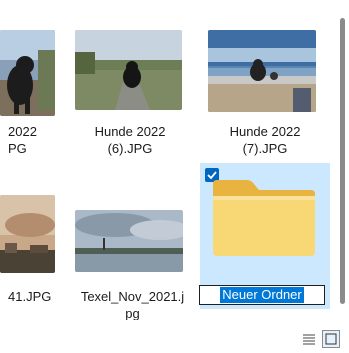 This screenshot has height=353, width=349. Describe the element at coordinates (264, 218) in the screenshot. I see `folder-icon` at that location.